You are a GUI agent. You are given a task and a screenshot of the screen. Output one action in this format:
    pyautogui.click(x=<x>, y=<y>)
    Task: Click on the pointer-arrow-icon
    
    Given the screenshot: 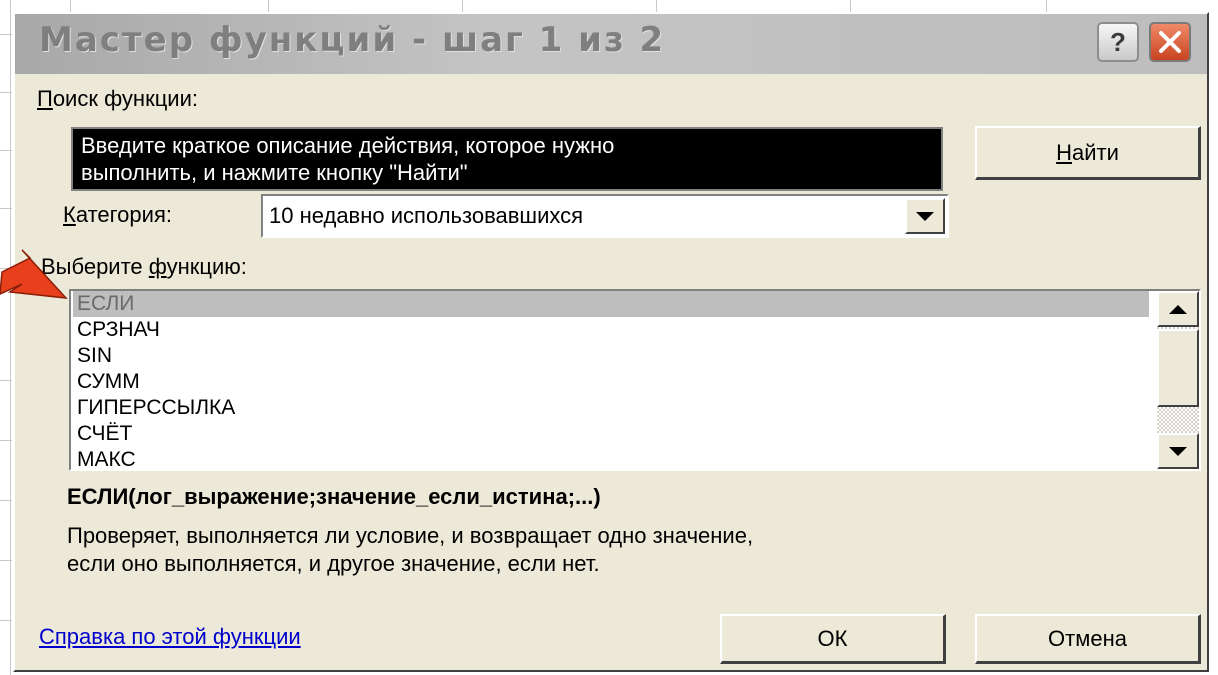 What is the action you would take?
    pyautogui.click(x=34, y=274)
    